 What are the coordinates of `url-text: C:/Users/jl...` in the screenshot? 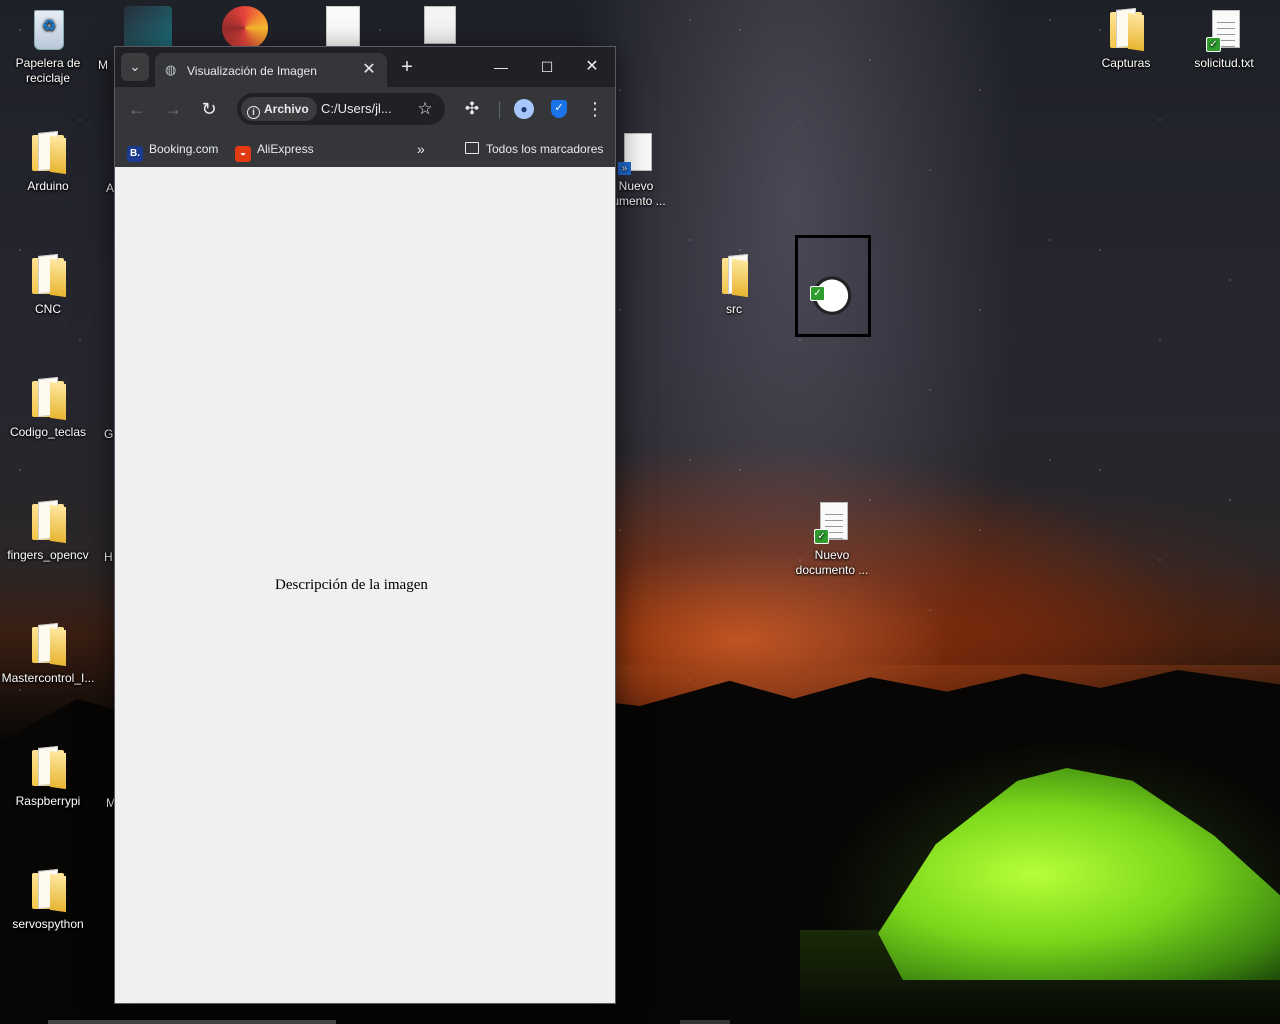 It's located at (367, 108).